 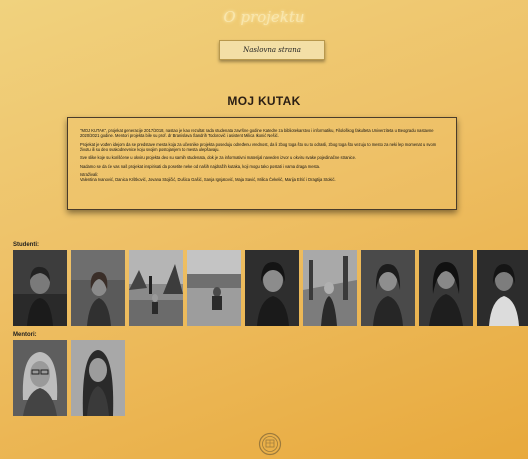 I want to click on student-lake-icon, so click(x=214, y=288).